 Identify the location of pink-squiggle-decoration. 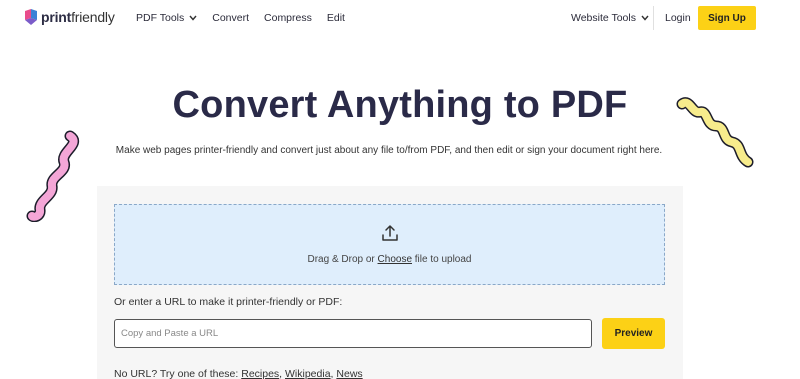
(52, 176).